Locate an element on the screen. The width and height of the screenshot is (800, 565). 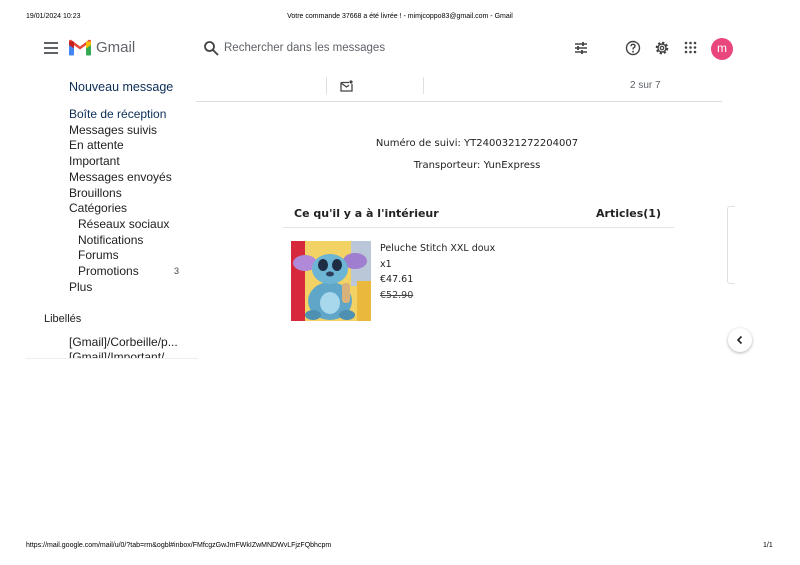
sidebar-item-inbox: Boîte de réception is located at coordinates (117, 114).